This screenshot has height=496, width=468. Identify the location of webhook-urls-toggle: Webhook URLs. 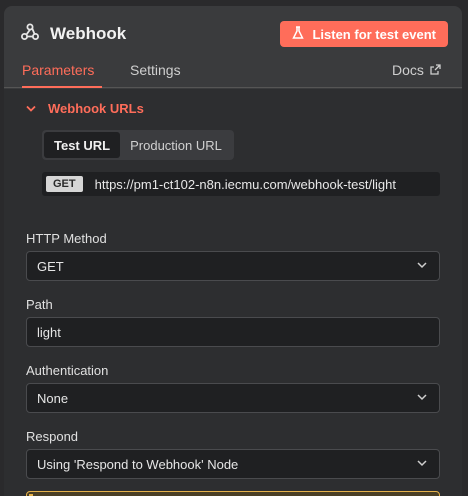
(85, 108).